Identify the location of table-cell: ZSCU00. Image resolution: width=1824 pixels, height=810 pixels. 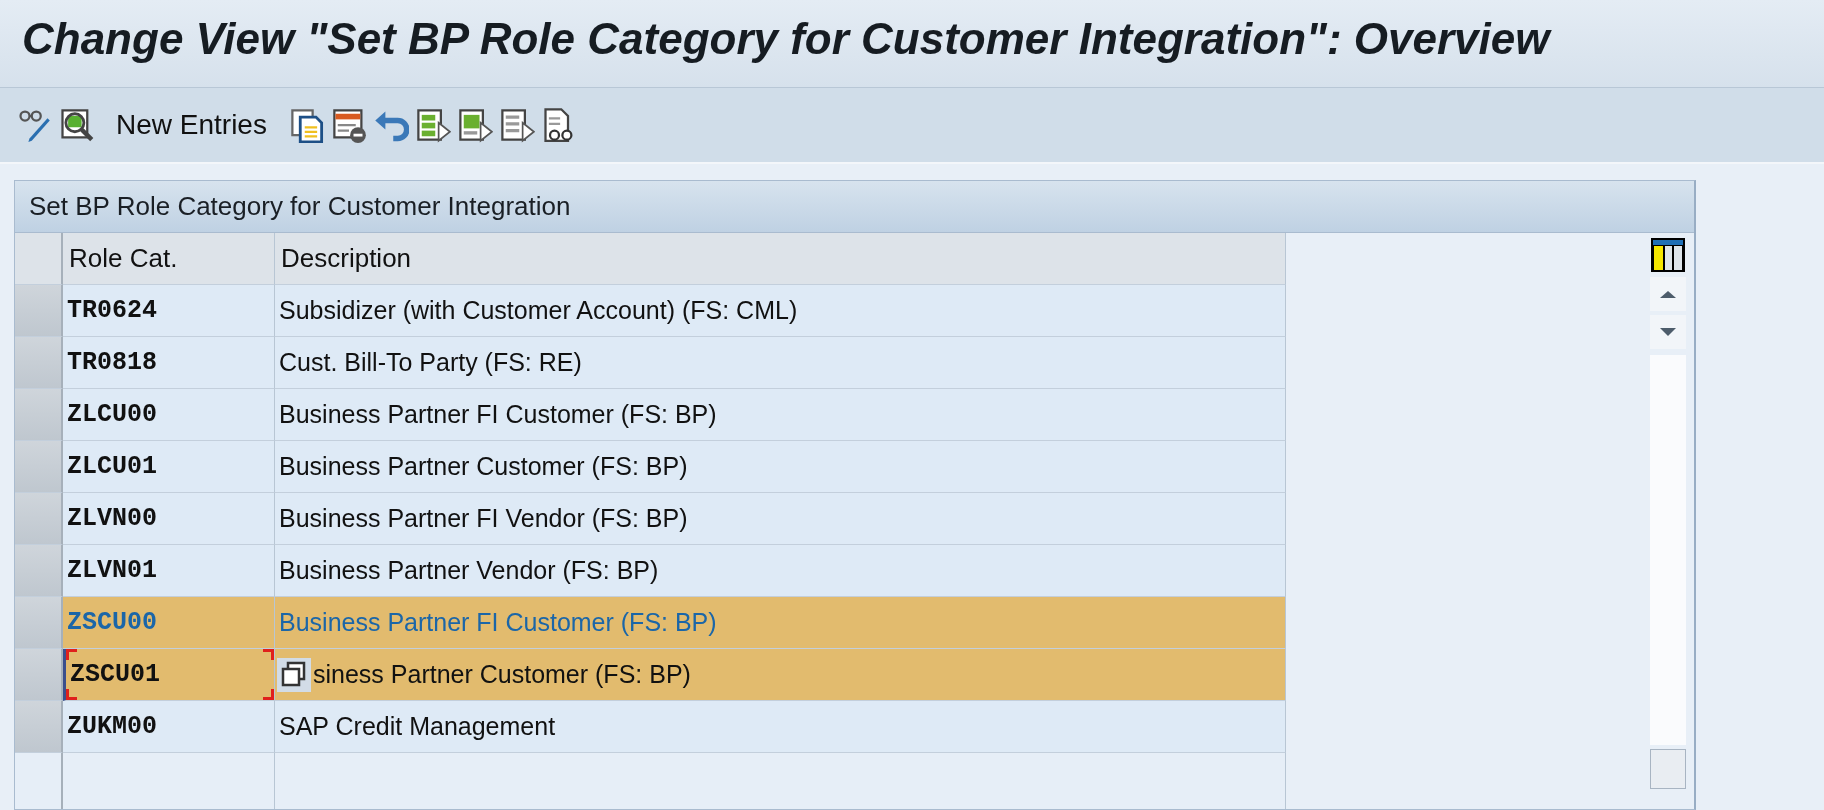
(169, 623).